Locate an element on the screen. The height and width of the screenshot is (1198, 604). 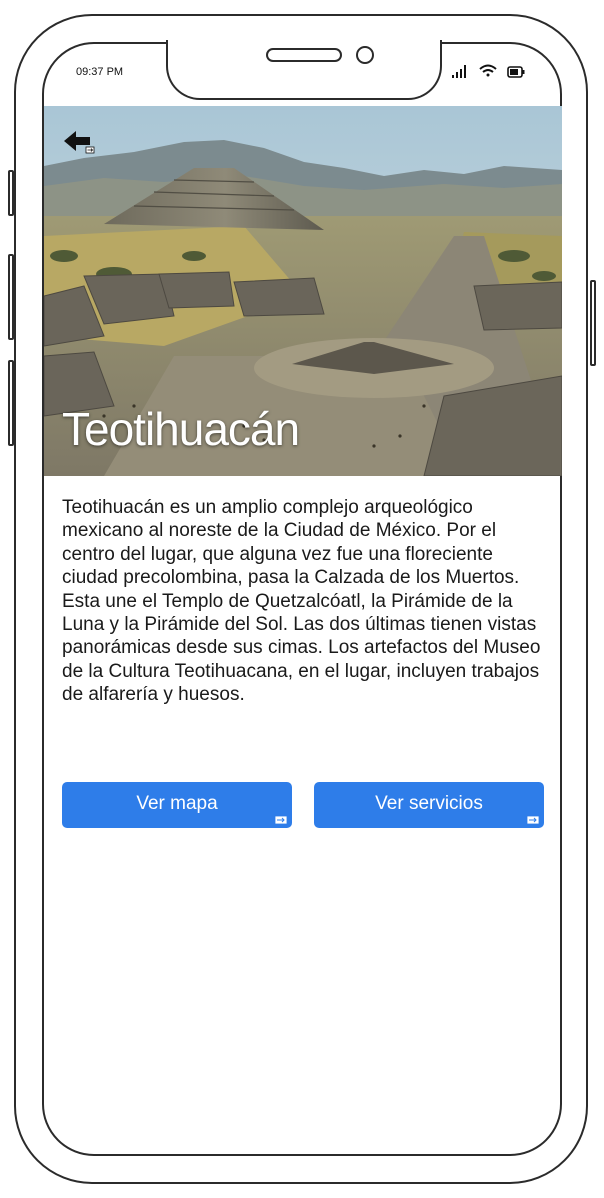
view-map-label: Ver mapa is located at coordinates (177, 803).